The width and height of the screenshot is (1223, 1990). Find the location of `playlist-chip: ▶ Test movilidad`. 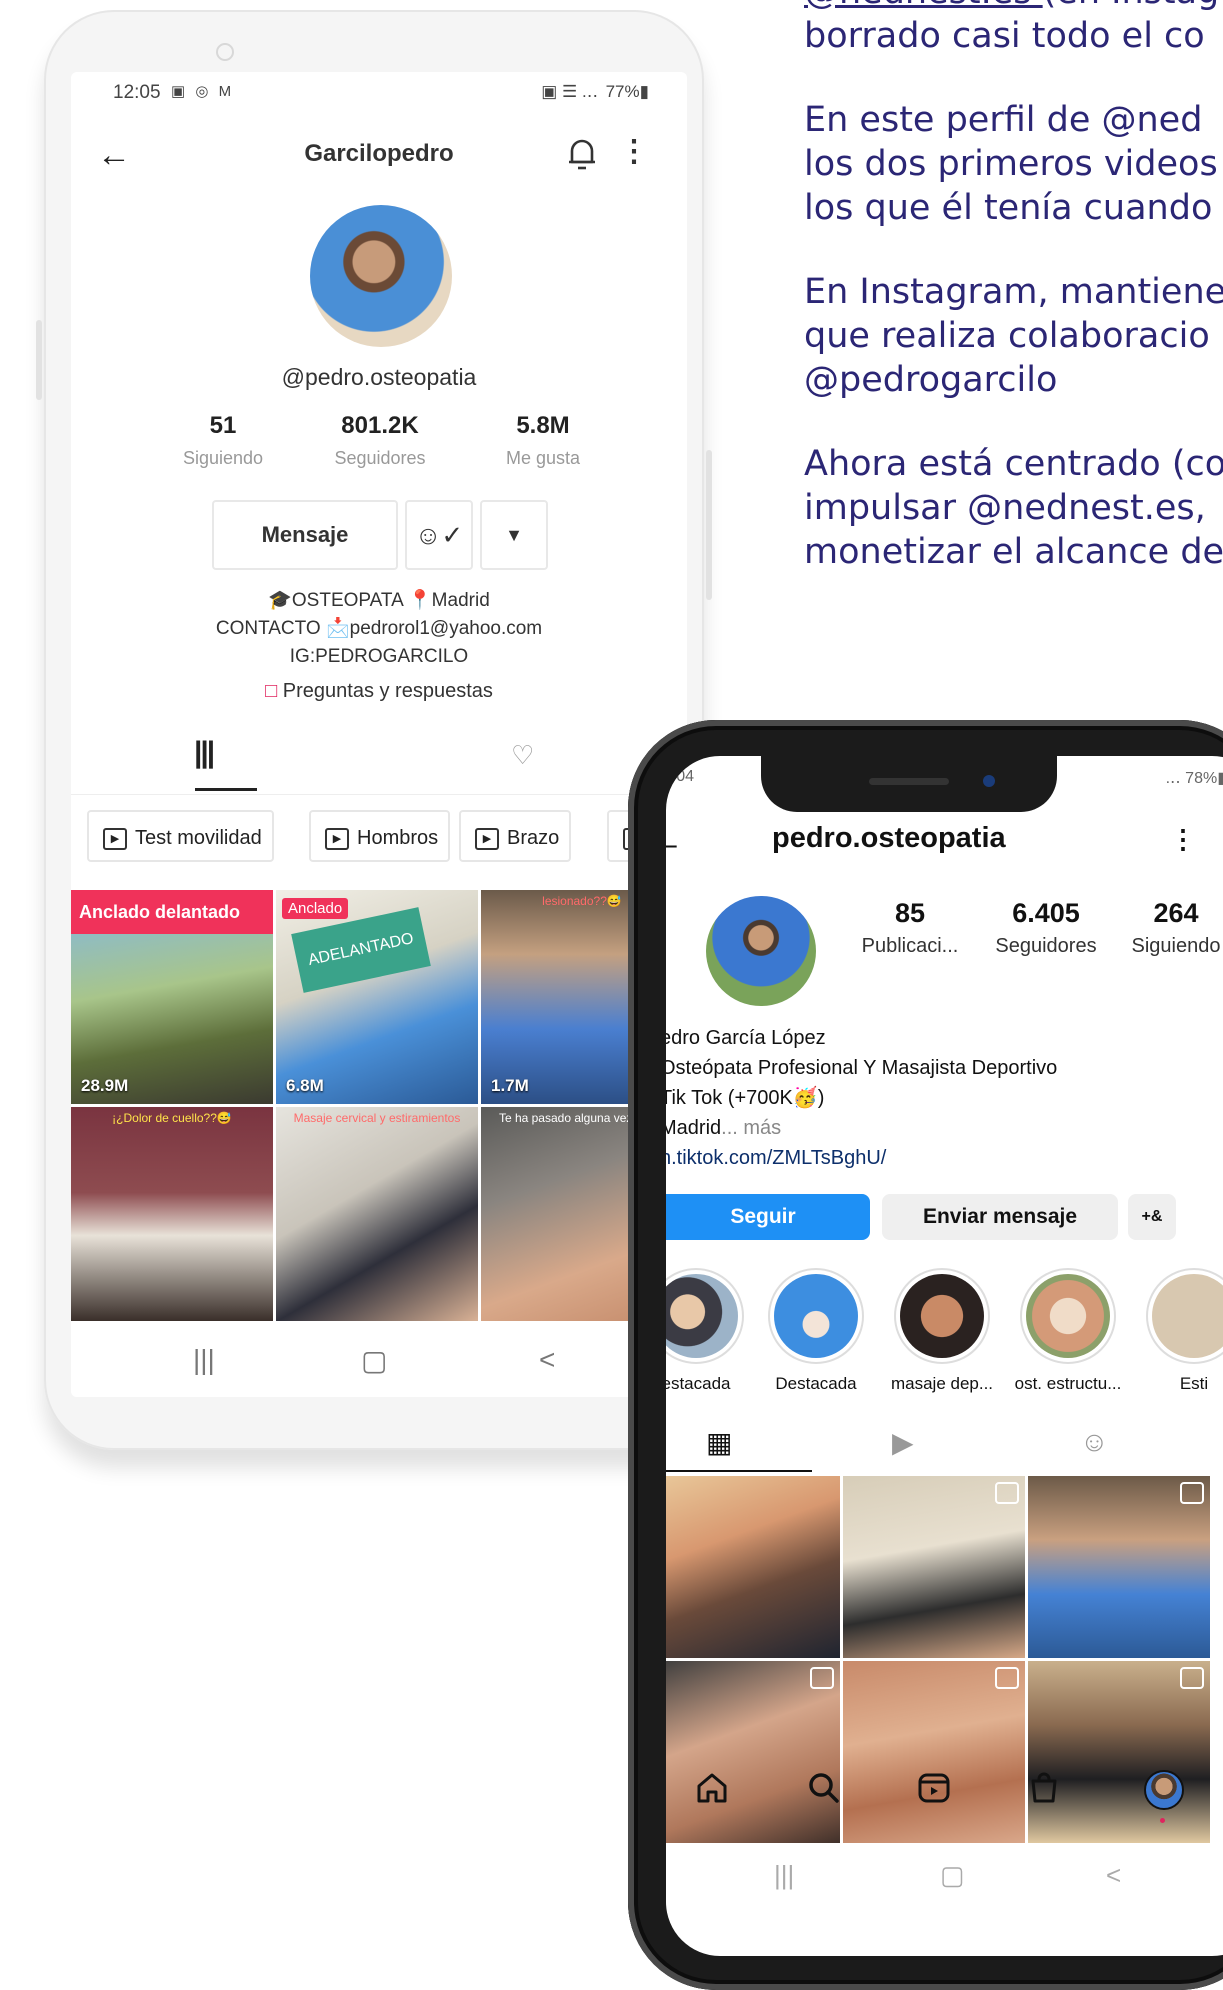

playlist-chip: ▶ Test movilidad is located at coordinates (180, 836).